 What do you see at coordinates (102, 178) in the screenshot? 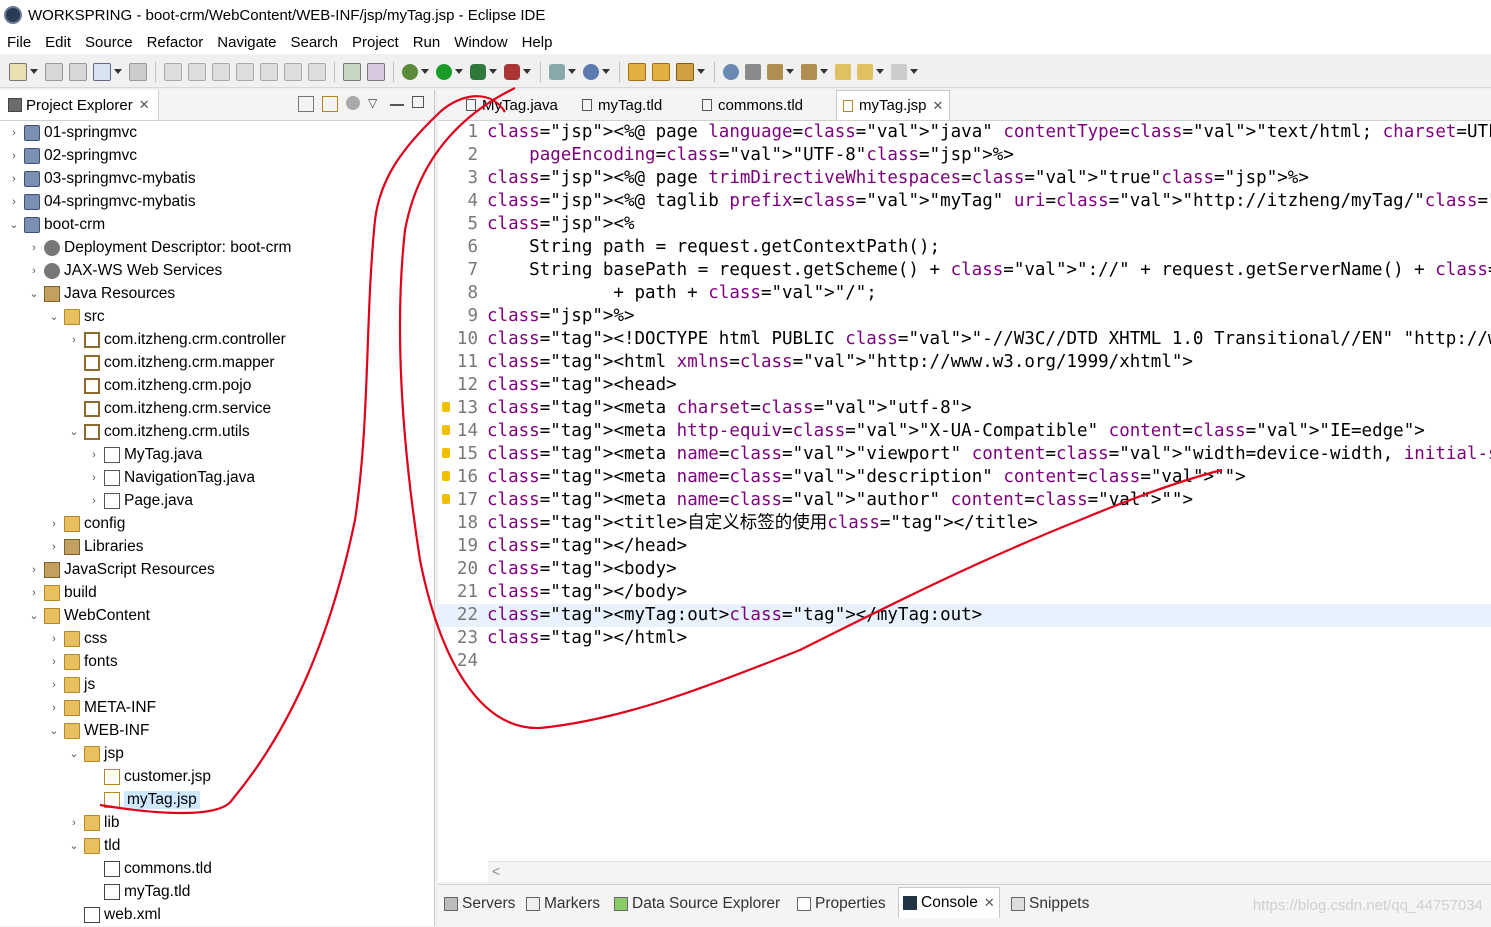
I see `tree-item: › 03-springmvc-mybatis` at bounding box center [102, 178].